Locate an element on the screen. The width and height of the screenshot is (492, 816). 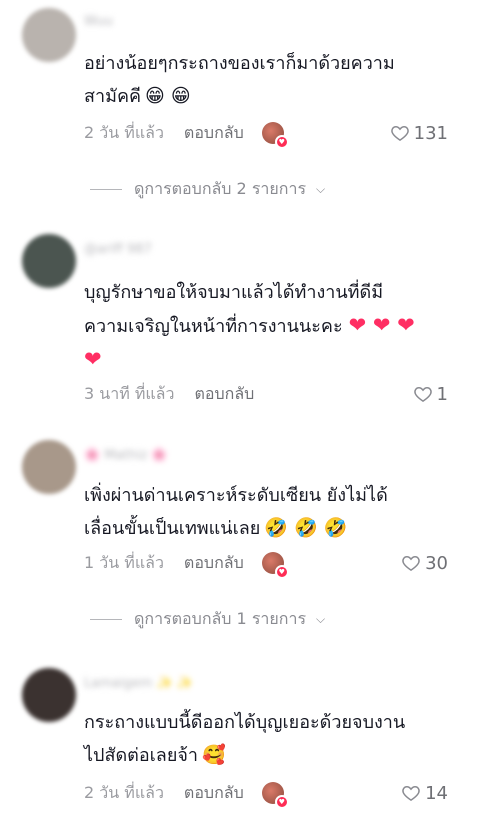
comment-username: Wuu is located at coordinates (98, 23).